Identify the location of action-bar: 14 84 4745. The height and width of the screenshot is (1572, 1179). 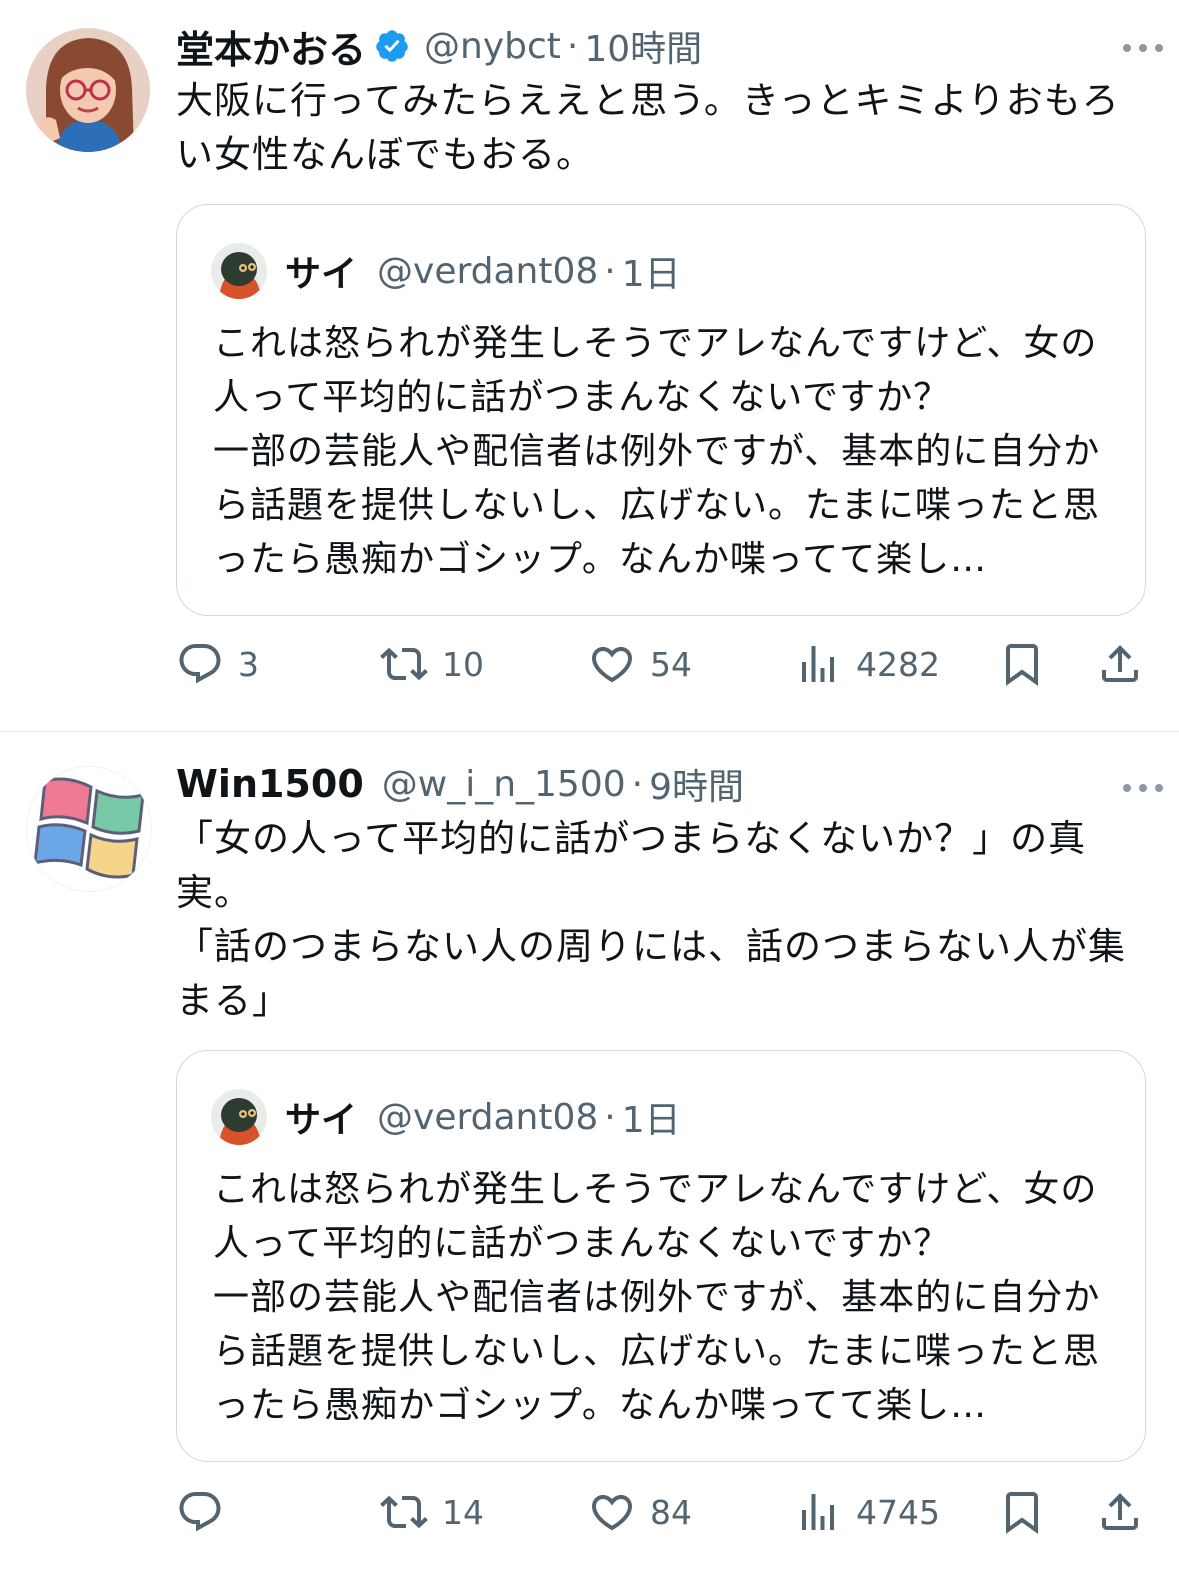
(589, 1512).